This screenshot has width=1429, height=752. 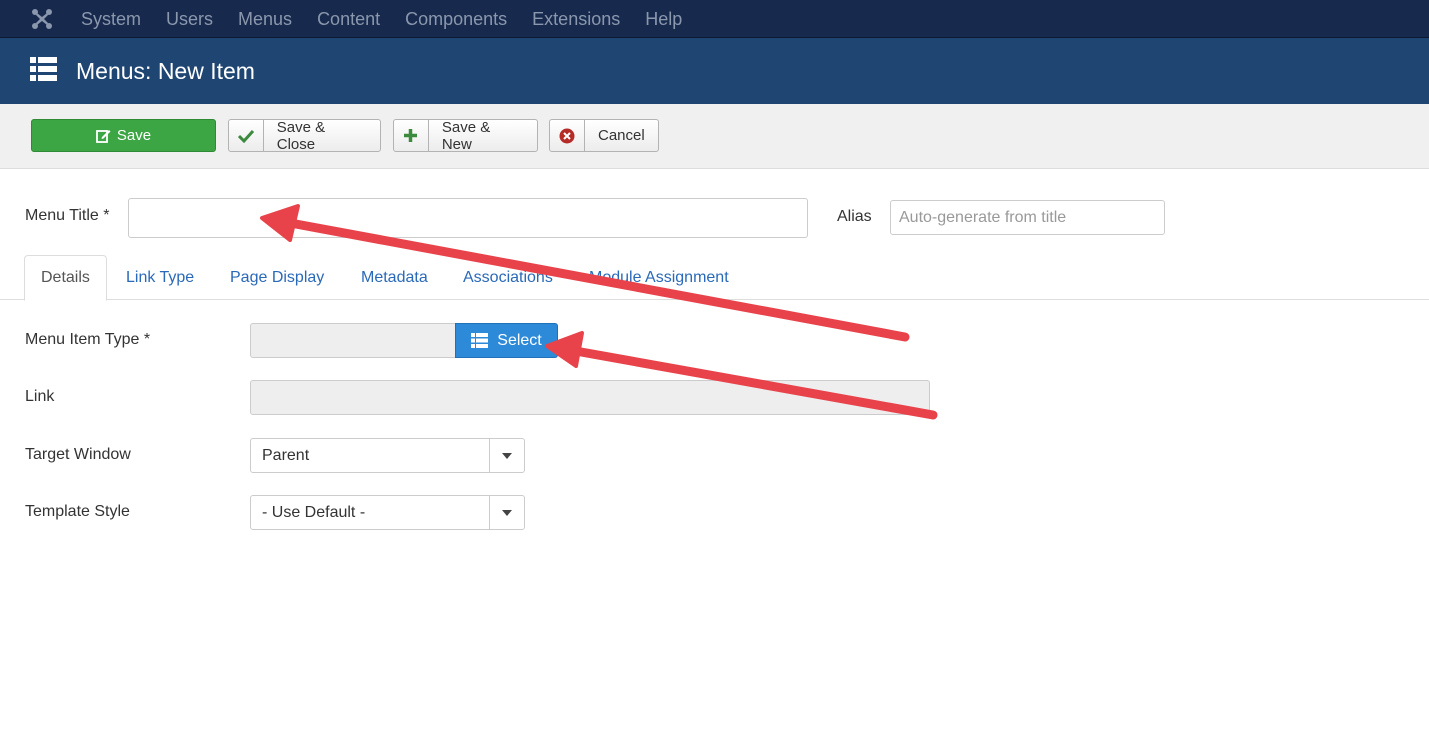 I want to click on check-icon, so click(x=246, y=135).